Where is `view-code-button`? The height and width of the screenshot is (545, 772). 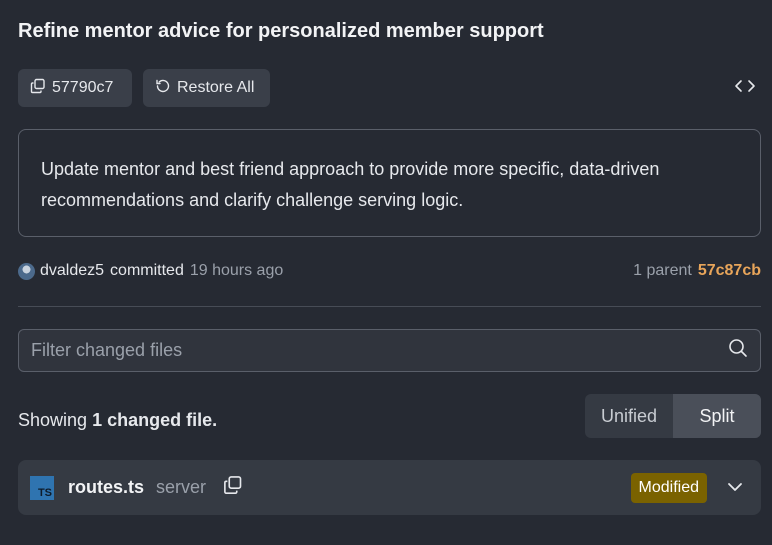
view-code-button is located at coordinates (745, 88).